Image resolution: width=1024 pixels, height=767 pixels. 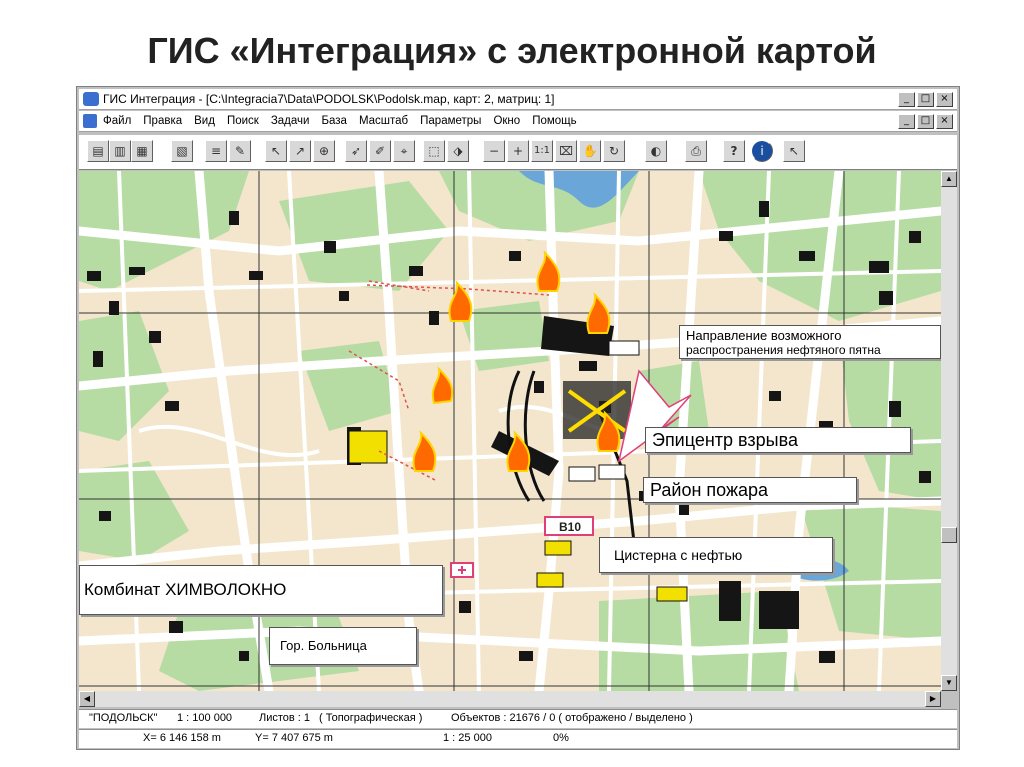 I want to click on context-help-icon: ↖, so click(x=794, y=151).